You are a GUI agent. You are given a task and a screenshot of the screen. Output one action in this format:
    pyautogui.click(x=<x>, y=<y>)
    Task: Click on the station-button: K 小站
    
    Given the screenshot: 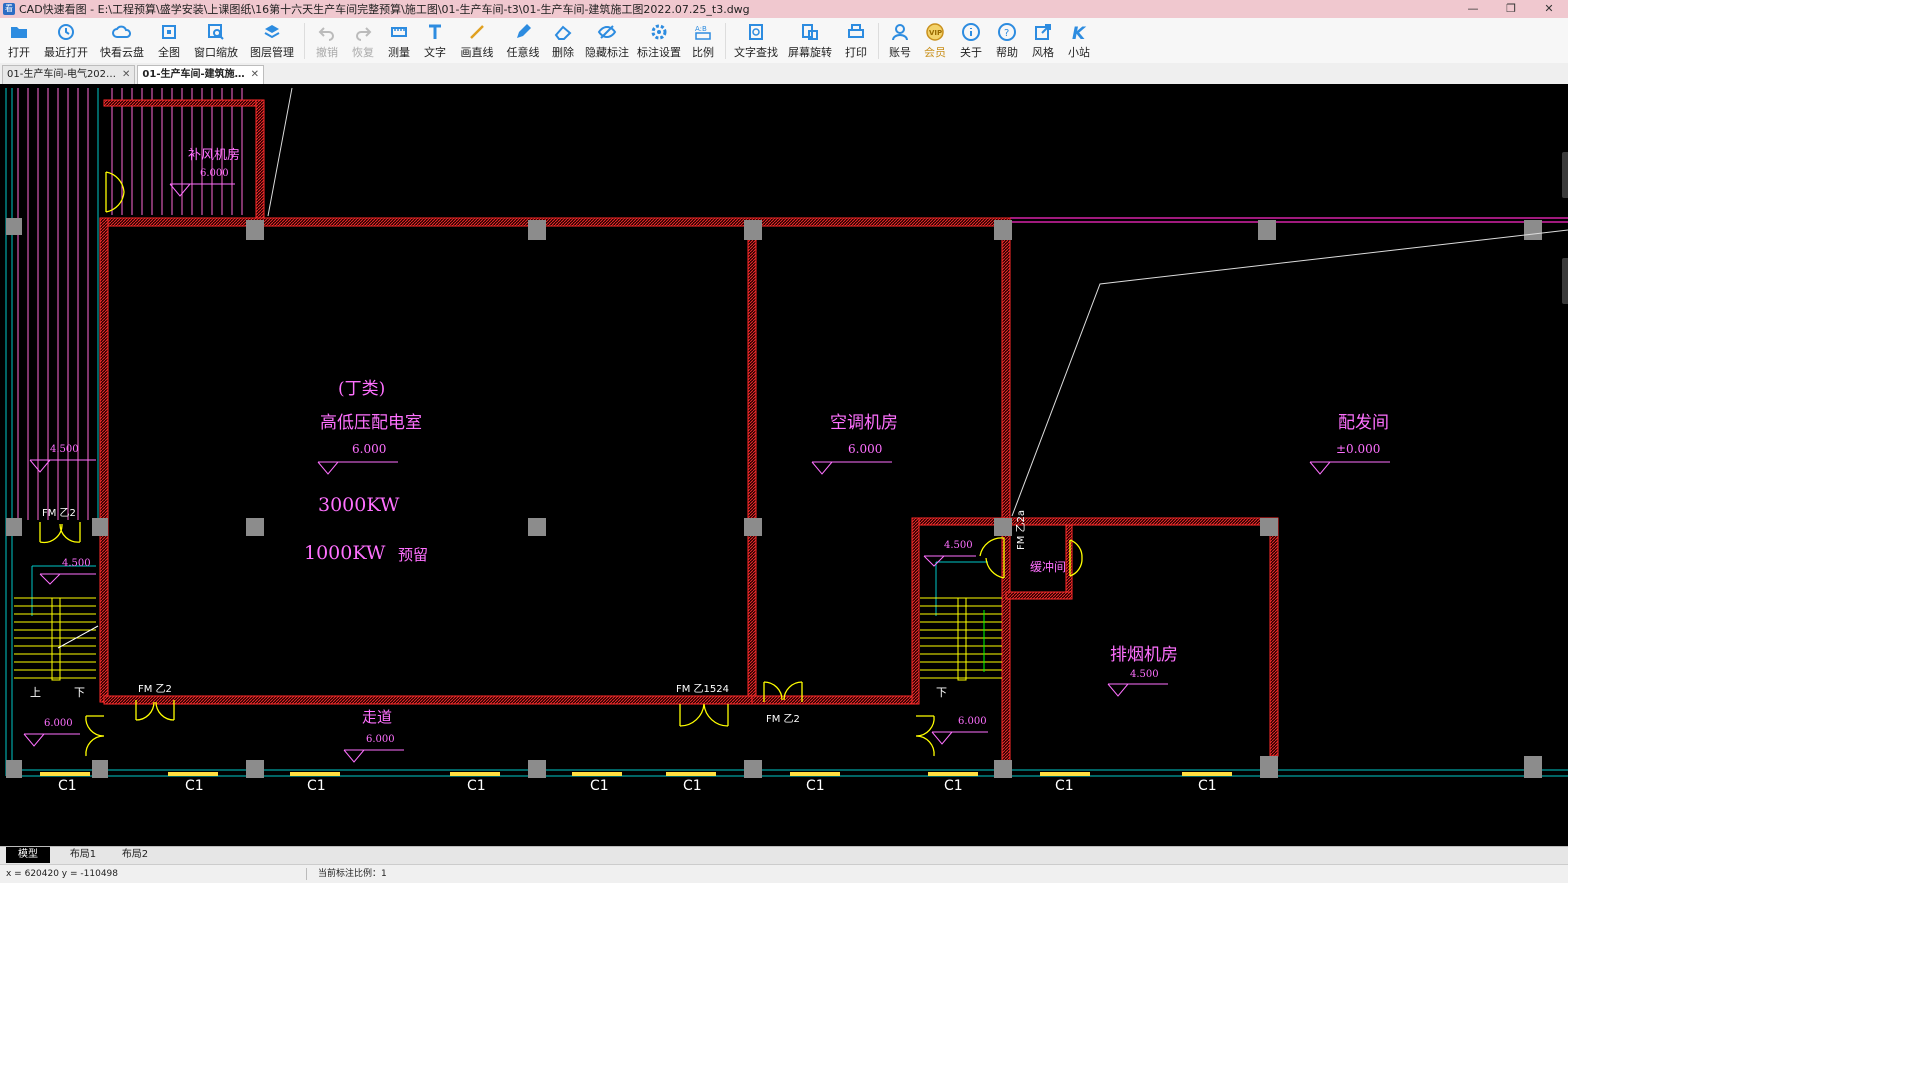 What is the action you would take?
    pyautogui.click(x=1079, y=40)
    